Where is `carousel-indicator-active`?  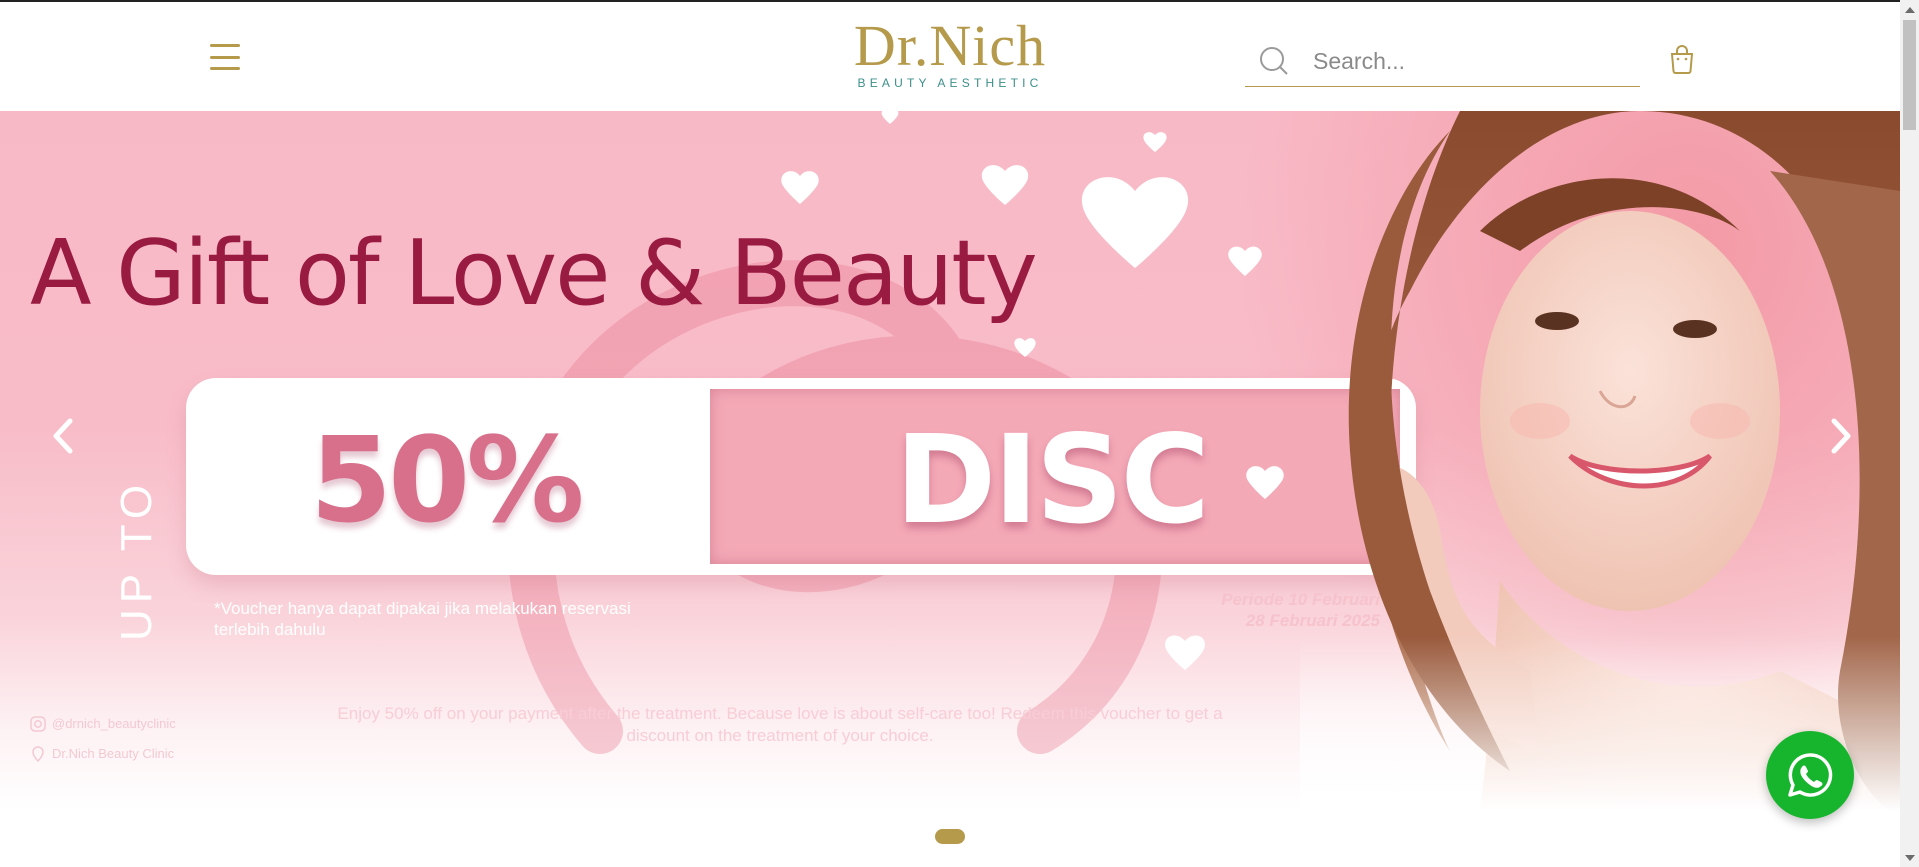
carousel-indicator-active is located at coordinates (950, 836).